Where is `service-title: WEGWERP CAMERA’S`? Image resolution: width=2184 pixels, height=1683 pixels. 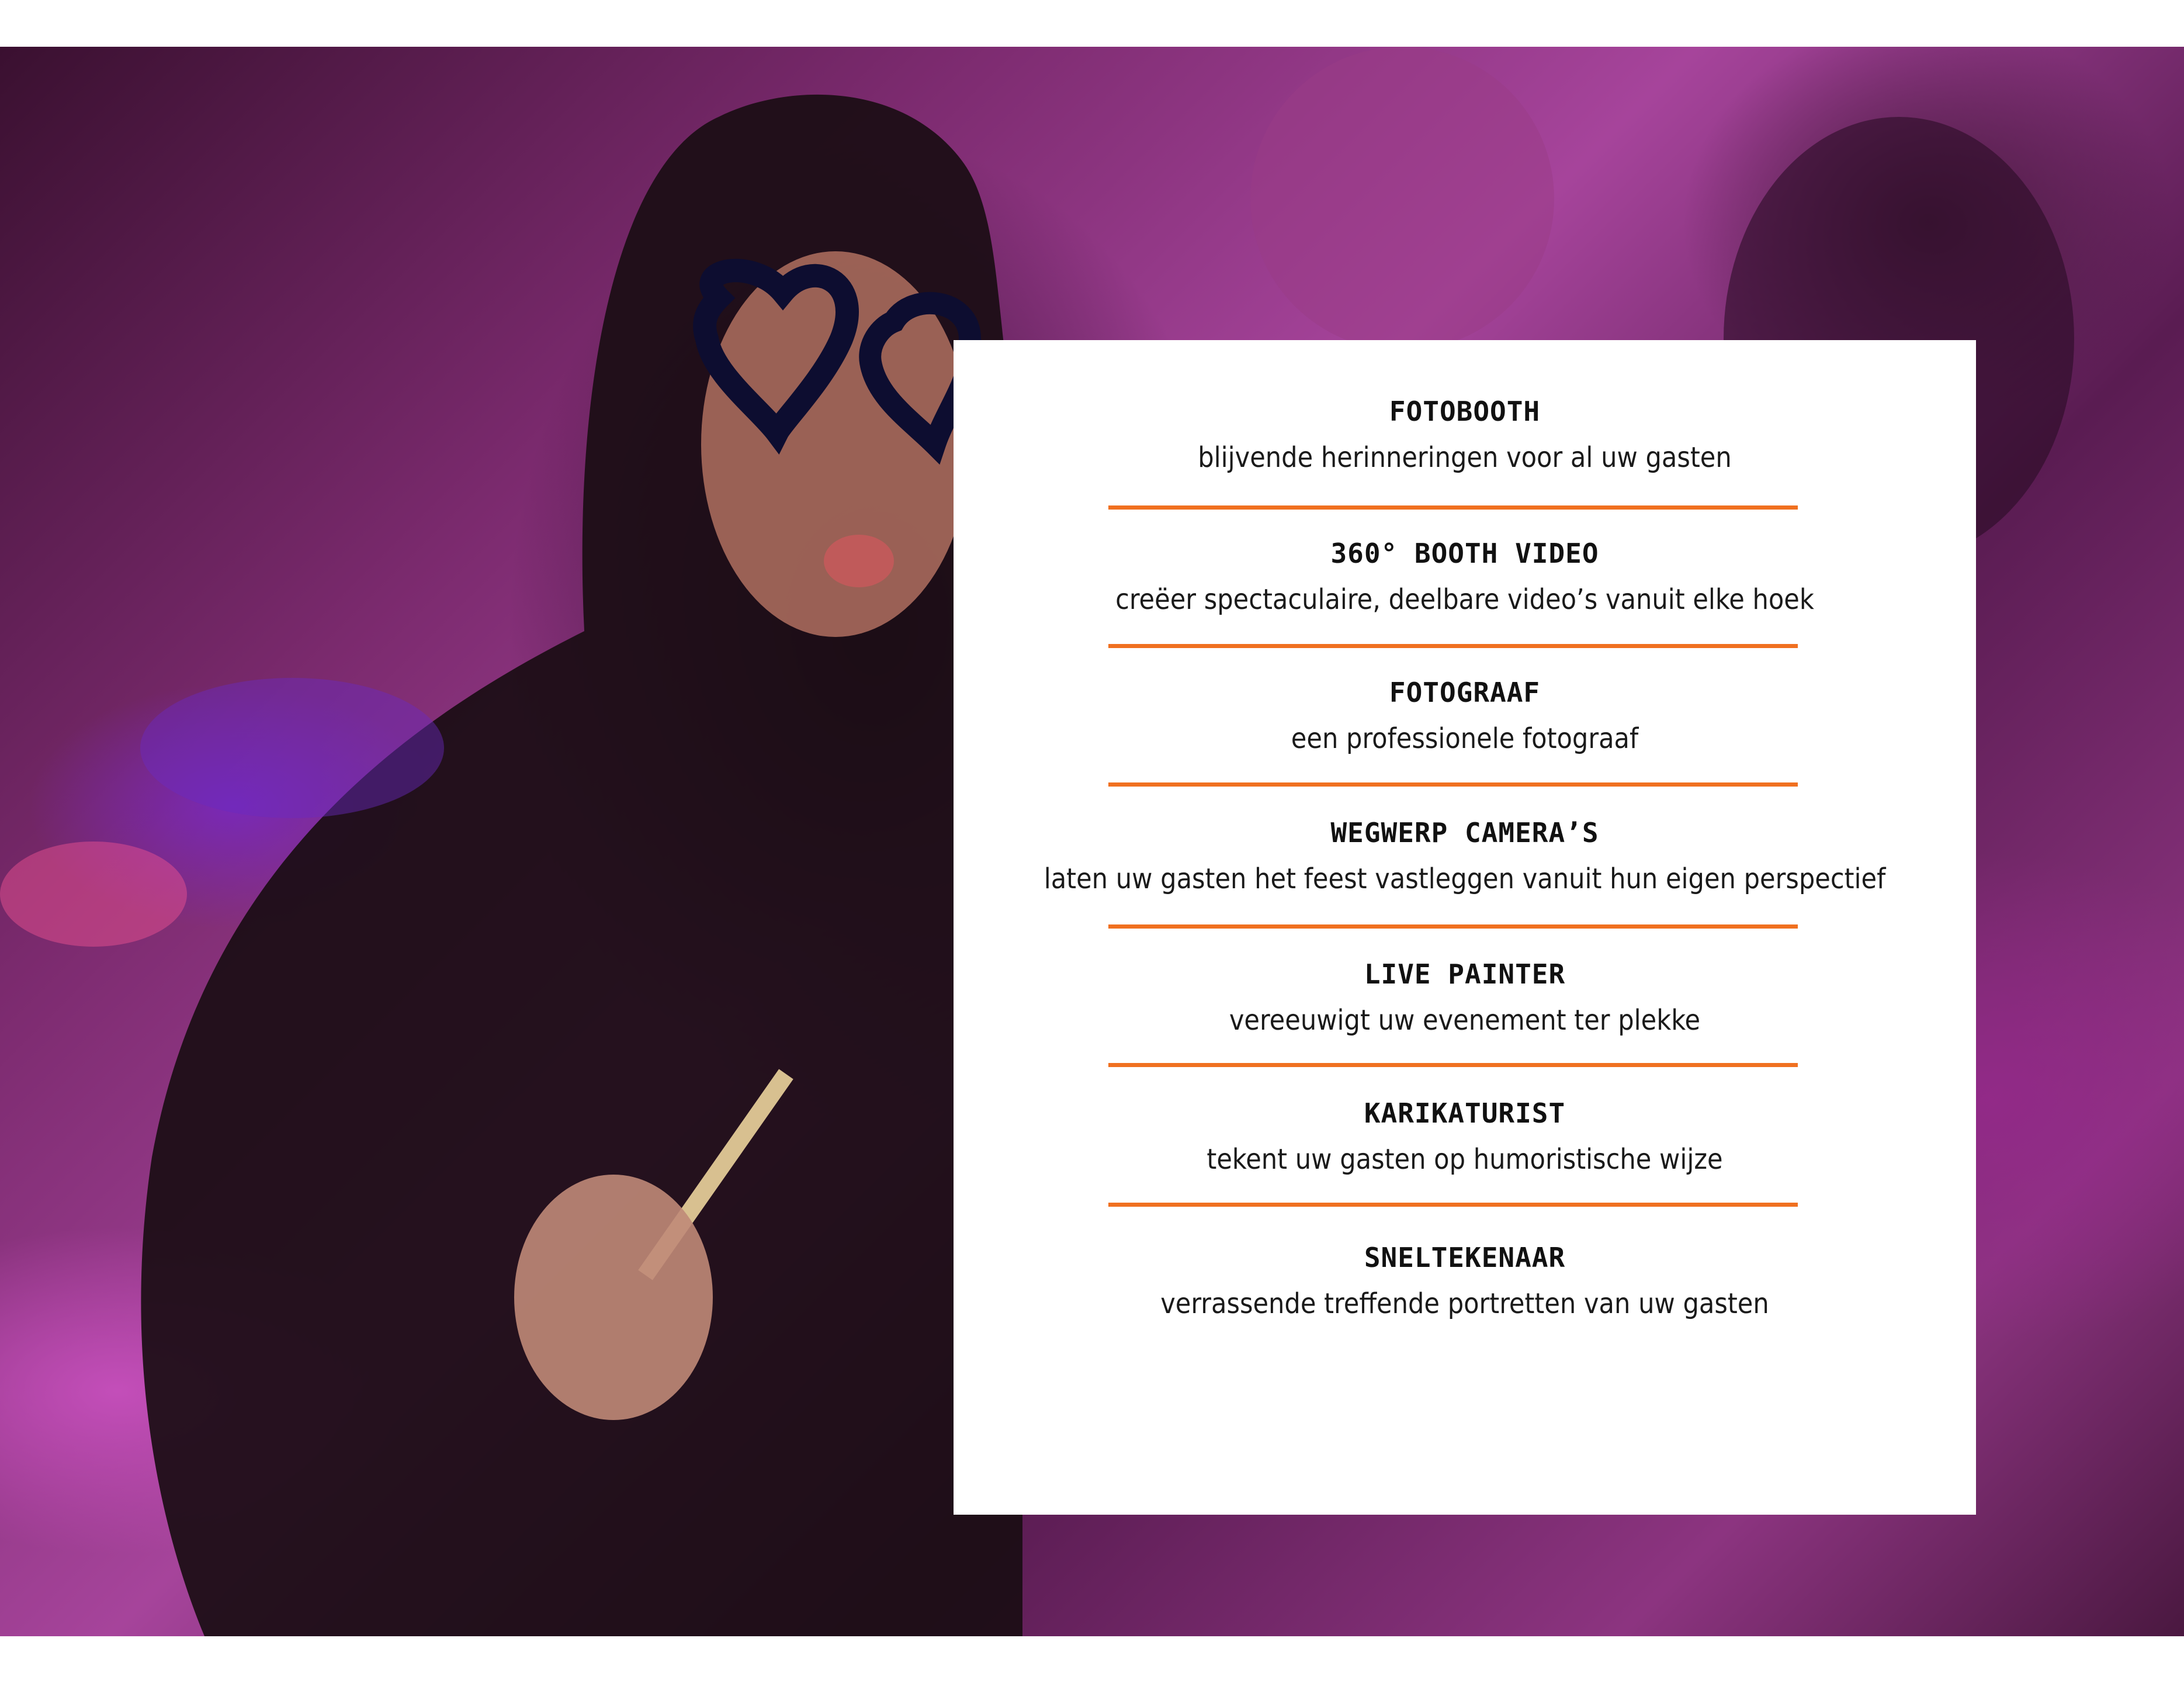
service-title: WEGWERP CAMERA’S is located at coordinates (1464, 833).